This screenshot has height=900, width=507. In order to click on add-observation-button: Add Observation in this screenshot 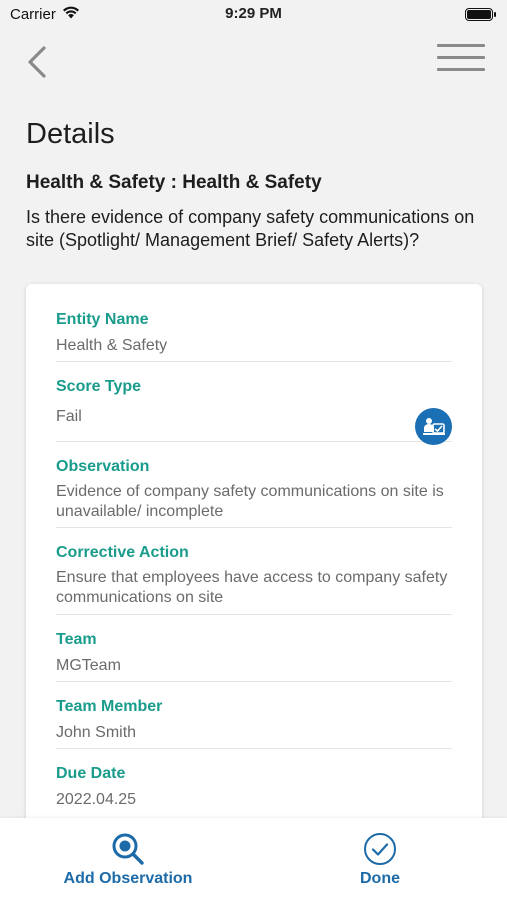, I will do `click(128, 859)`.